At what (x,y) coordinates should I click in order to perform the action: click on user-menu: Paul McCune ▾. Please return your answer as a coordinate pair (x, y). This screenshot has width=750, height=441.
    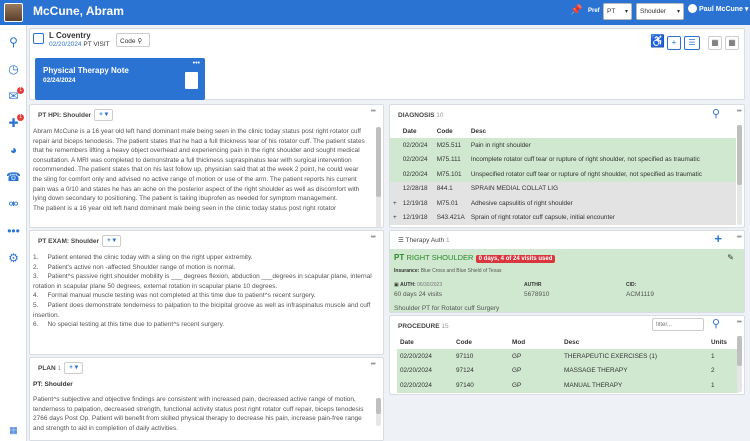
    Looking at the image, I should click on (718, 8).